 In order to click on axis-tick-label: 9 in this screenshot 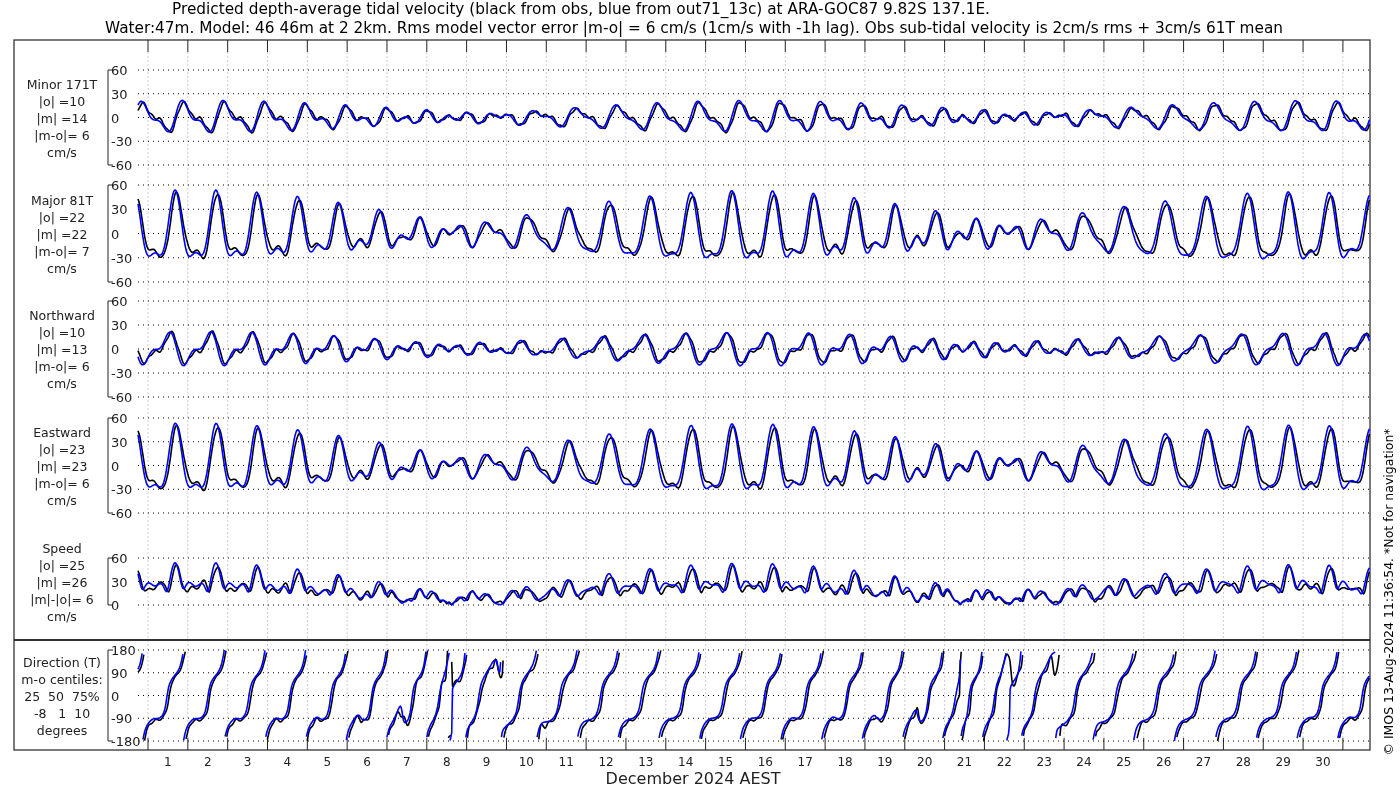, I will do `click(486, 762)`.